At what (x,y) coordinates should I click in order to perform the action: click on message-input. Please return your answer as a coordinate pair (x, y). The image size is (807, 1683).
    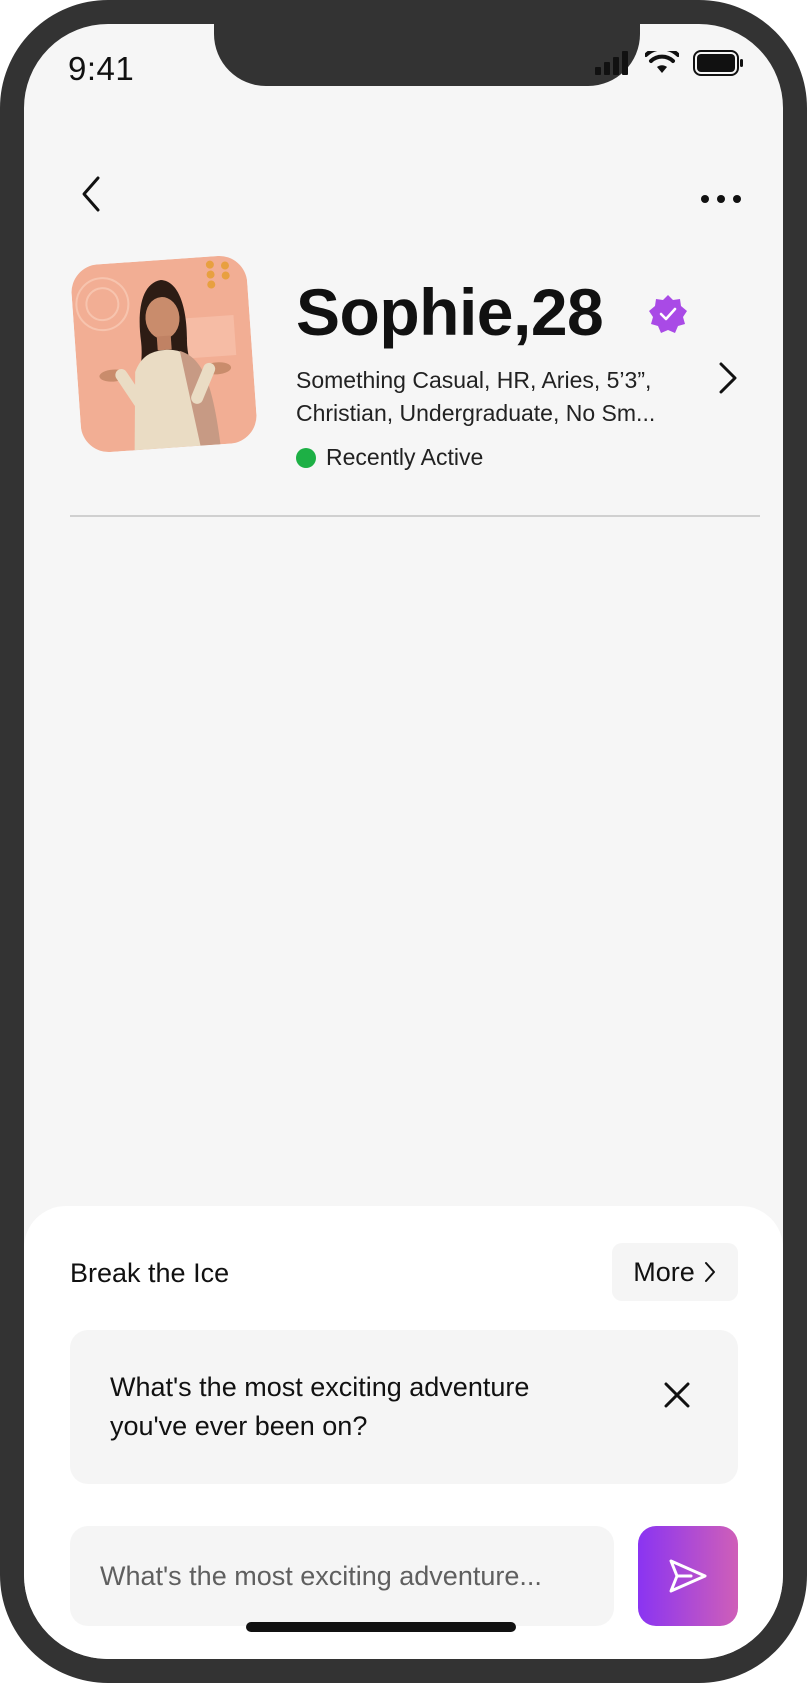
    Looking at the image, I should click on (342, 1576).